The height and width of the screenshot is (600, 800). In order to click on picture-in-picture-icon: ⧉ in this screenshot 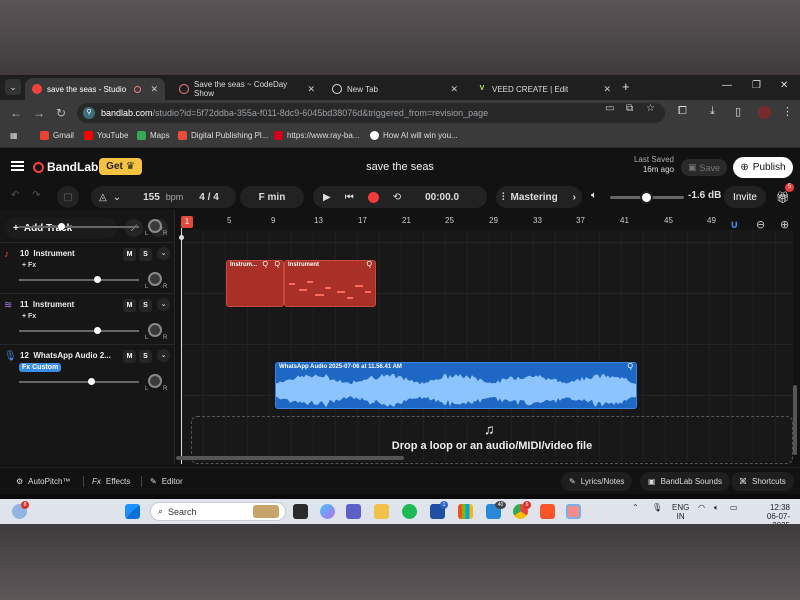, I will do `click(629, 108)`.